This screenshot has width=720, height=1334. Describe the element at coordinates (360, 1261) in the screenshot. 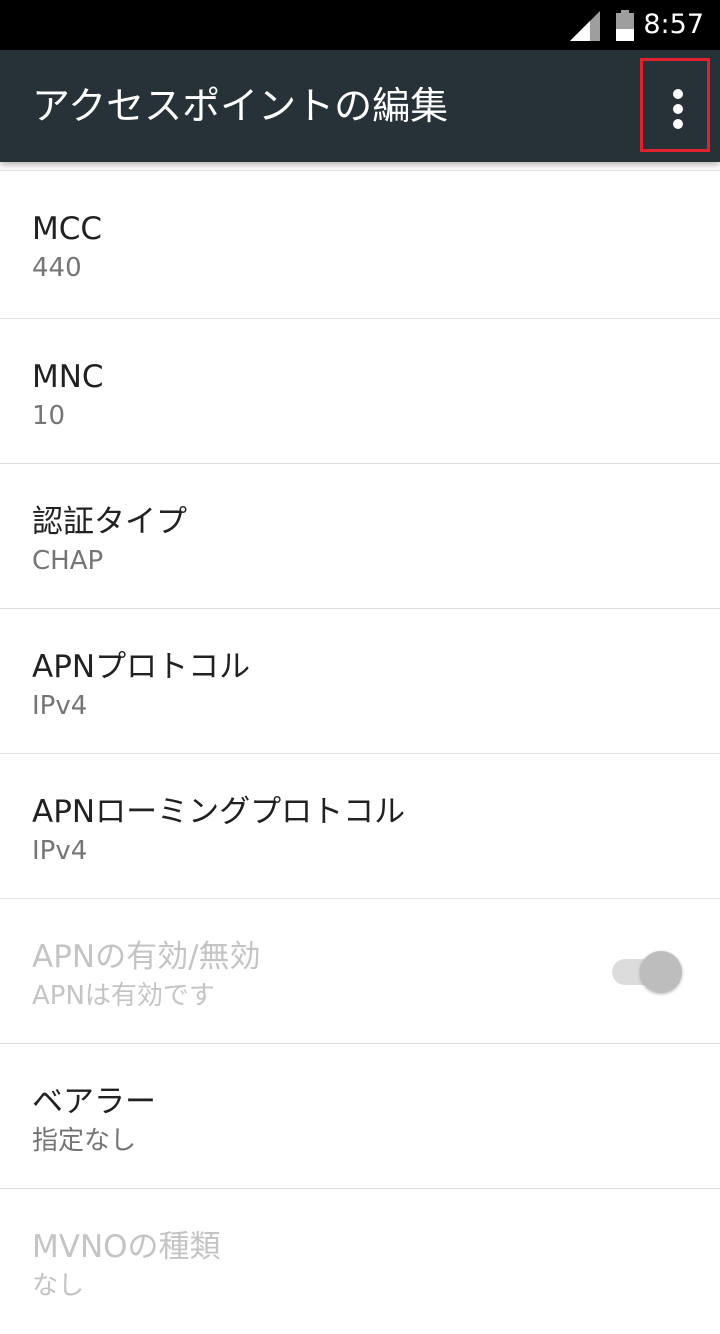

I see `setting-item-mvno-type: MVNOの種類 なし` at that location.